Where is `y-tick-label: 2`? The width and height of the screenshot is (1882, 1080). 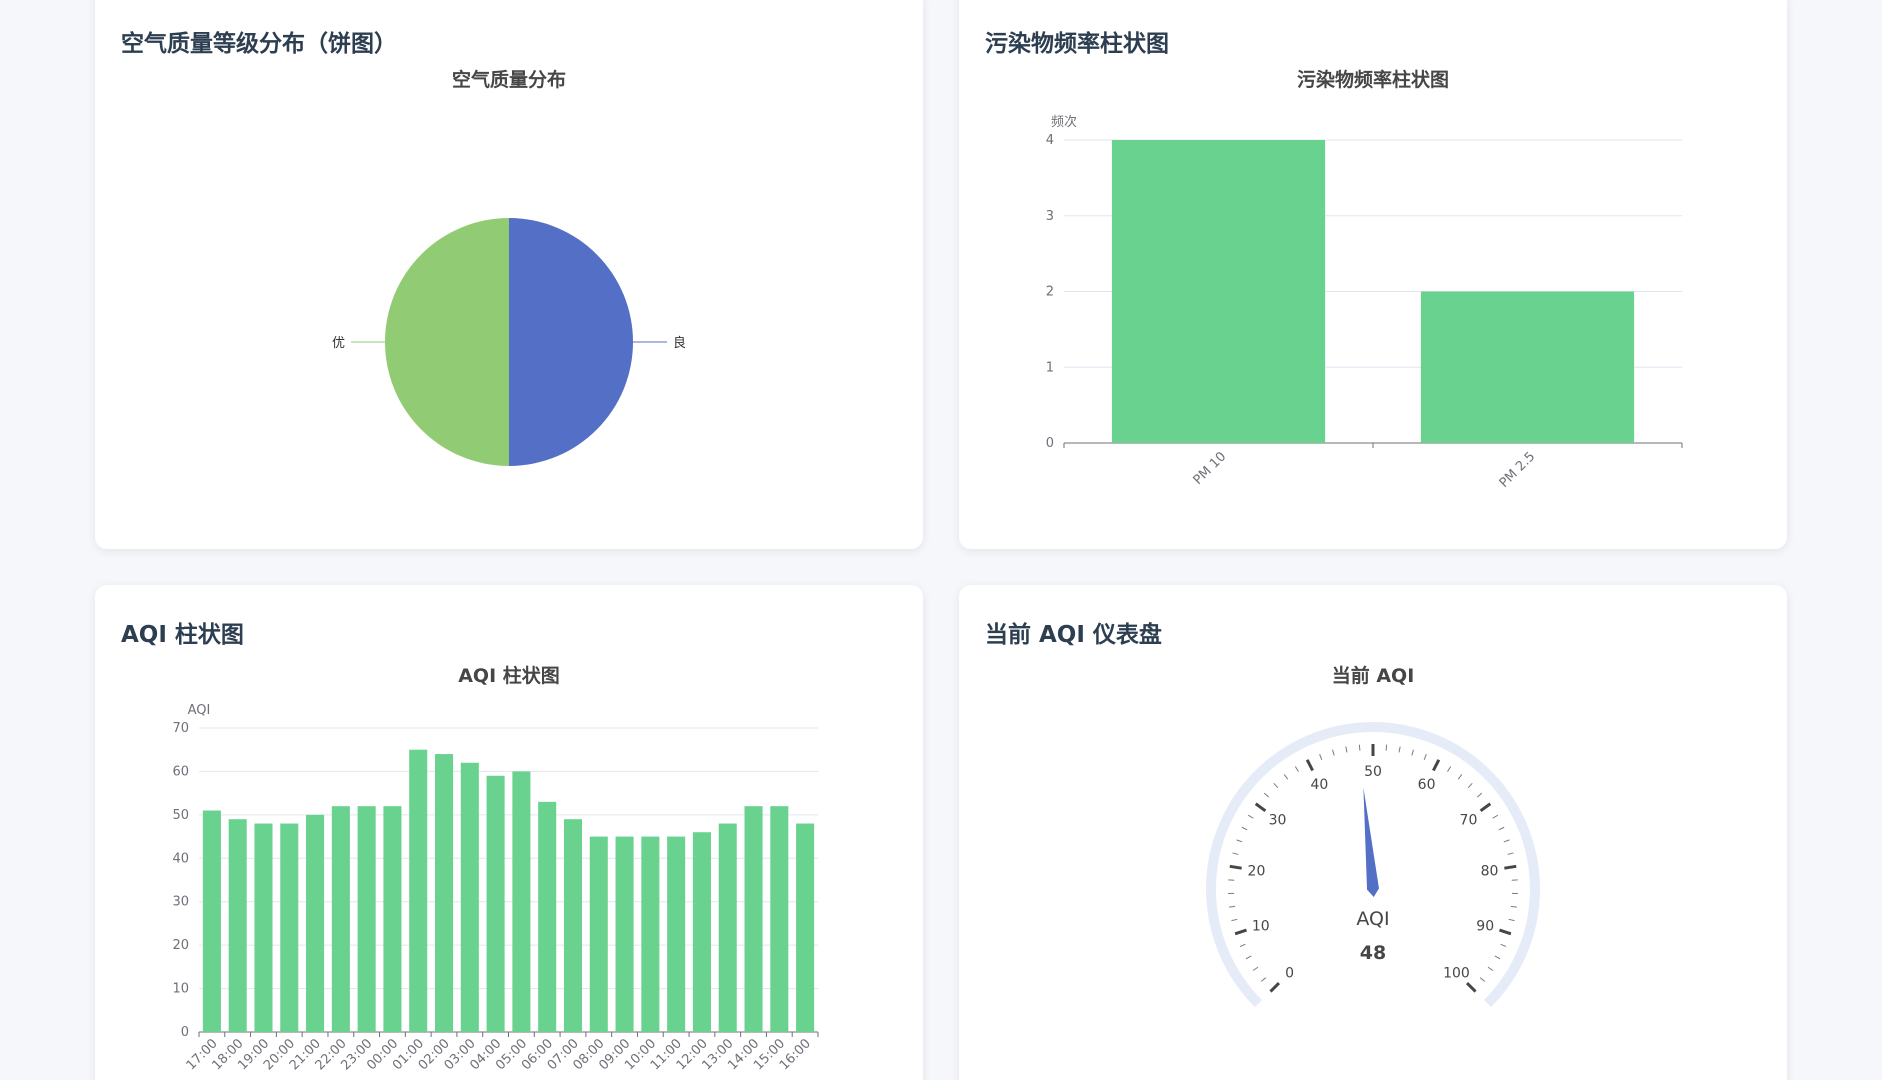
y-tick-label: 2 is located at coordinates (1050, 292).